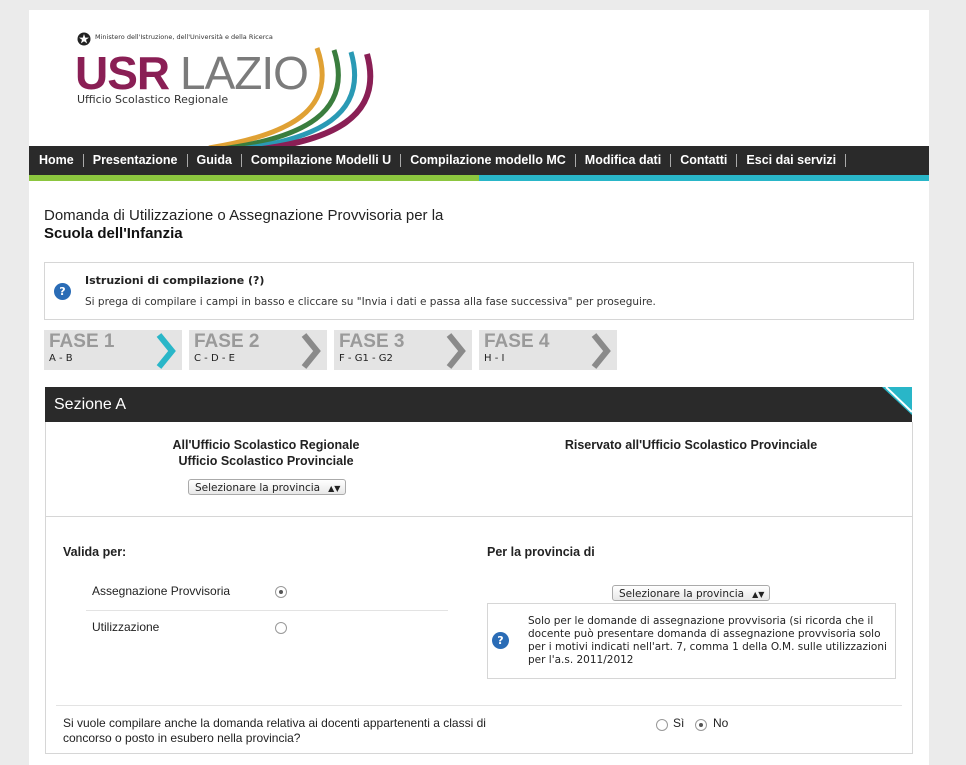 The height and width of the screenshot is (765, 966). What do you see at coordinates (174, 280) in the screenshot?
I see `instructions-title: Istruzioni di compilazione (?)` at bounding box center [174, 280].